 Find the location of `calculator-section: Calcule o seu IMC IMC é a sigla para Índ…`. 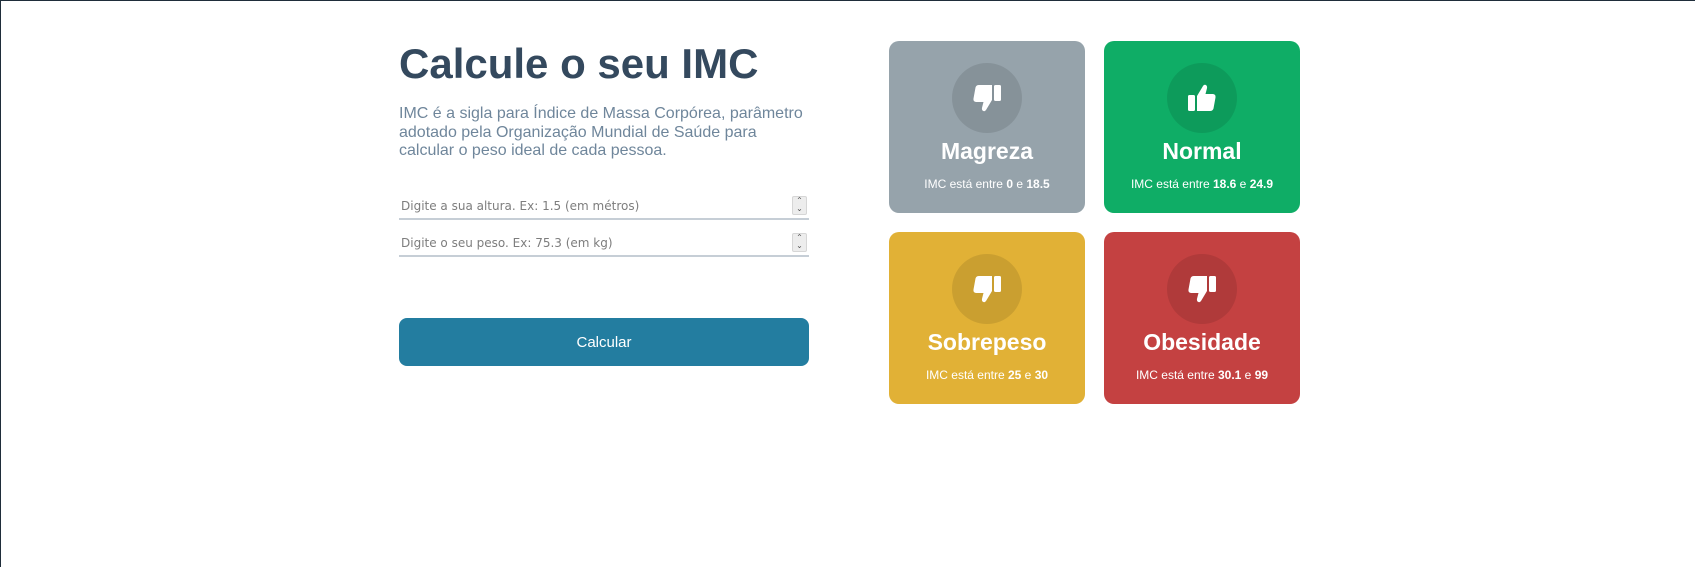

calculator-section: Calcule o seu IMC IMC é a sigla para Índ… is located at coordinates (604, 201).